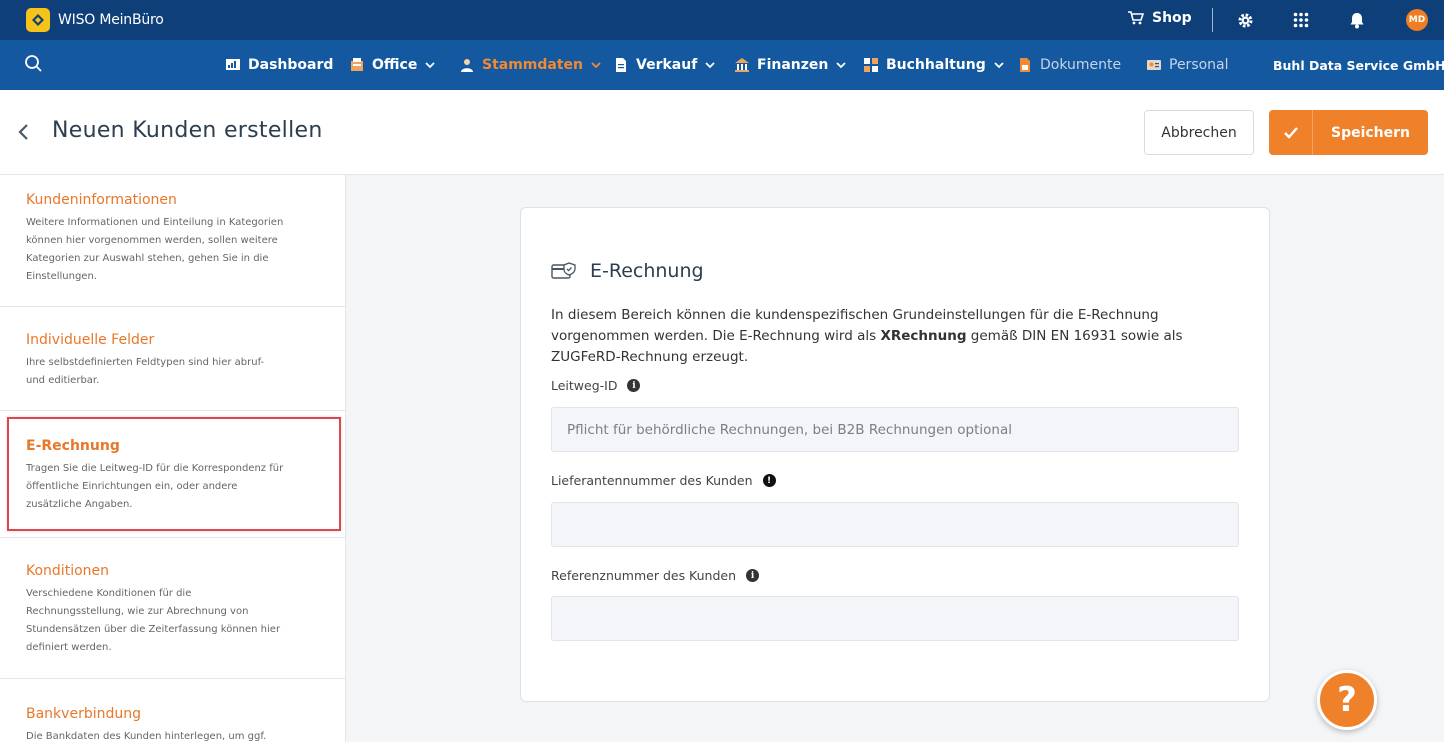  I want to click on nav-verkauf: Verkauf, so click(664, 65).